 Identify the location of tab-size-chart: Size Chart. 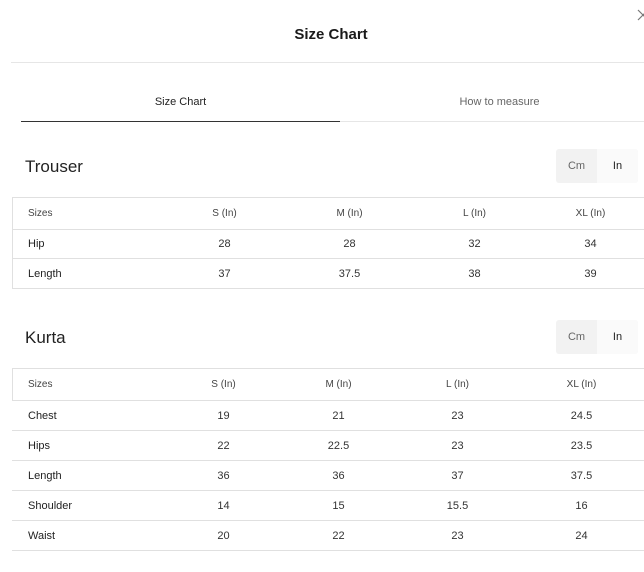
(180, 106).